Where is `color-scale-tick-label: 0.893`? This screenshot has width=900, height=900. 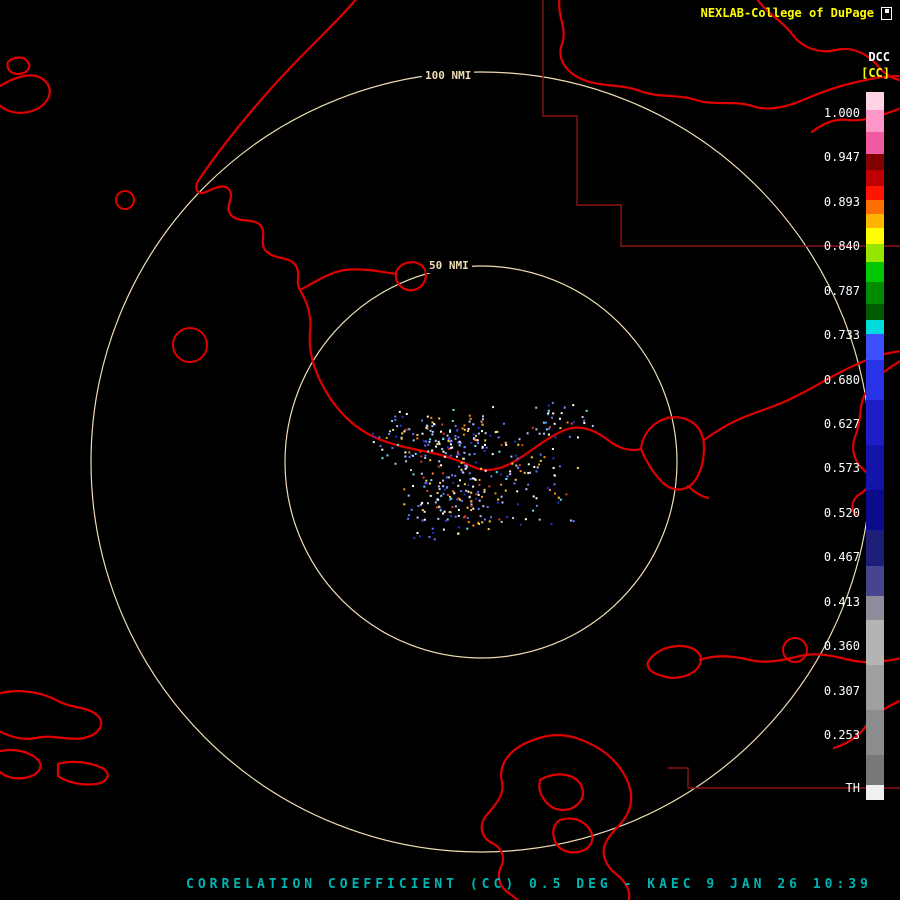
color-scale-tick-label: 0.893 is located at coordinates (841, 201).